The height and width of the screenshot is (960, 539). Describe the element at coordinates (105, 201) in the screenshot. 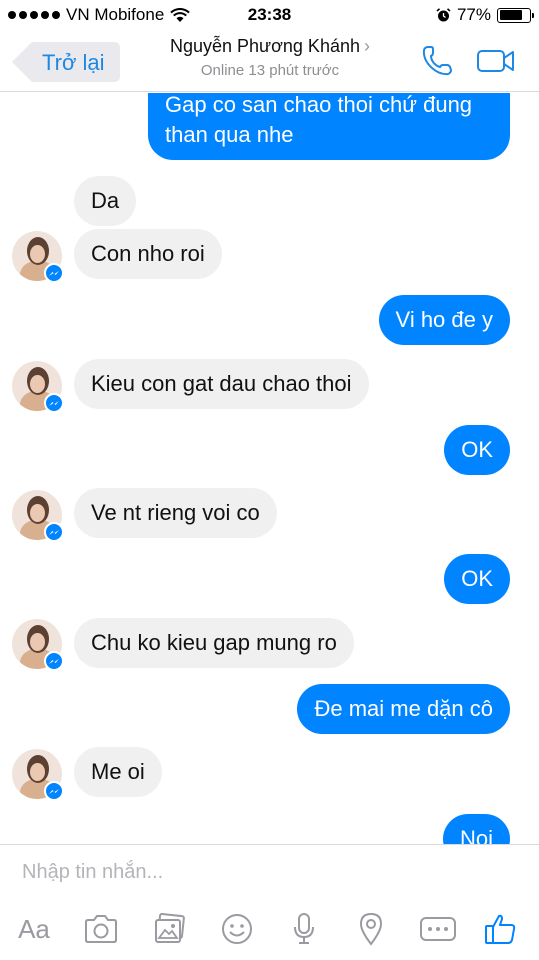

I see `incoming-message: Da` at that location.